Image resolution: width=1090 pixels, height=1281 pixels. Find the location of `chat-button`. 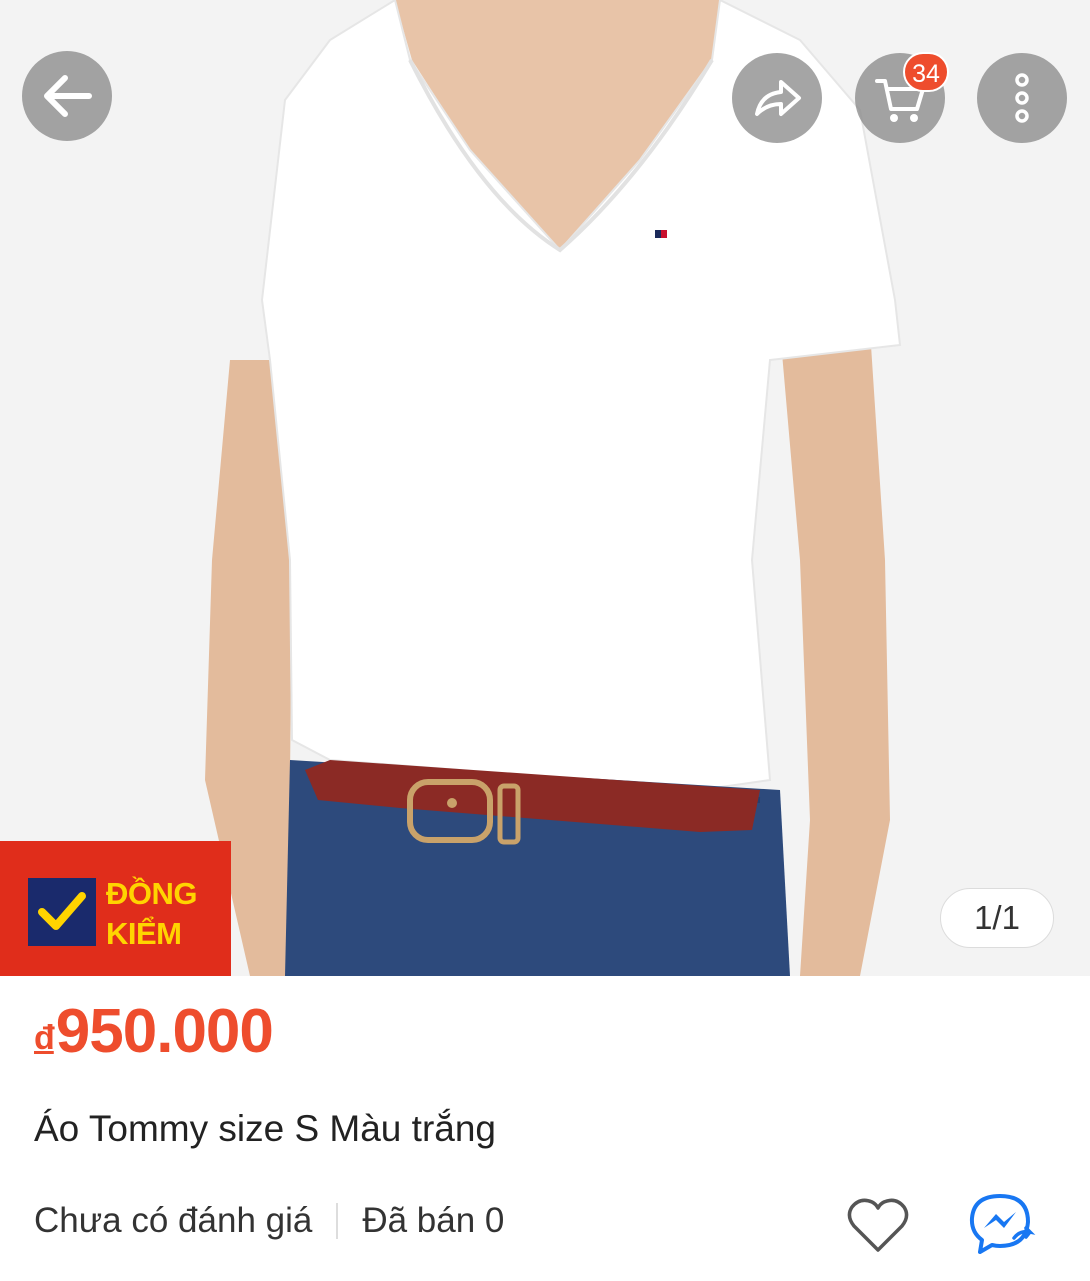

chat-button is located at coordinates (1003, 1226).